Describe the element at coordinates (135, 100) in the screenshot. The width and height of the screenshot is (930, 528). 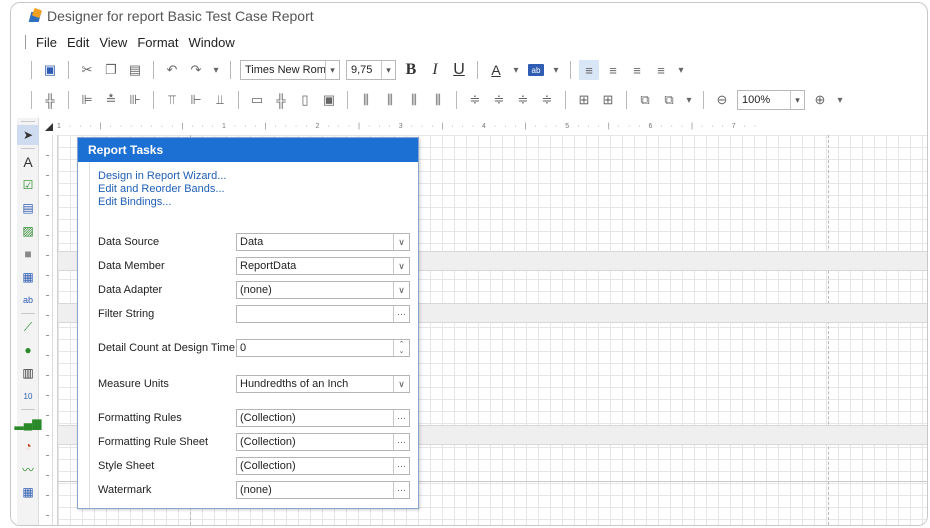
I see `align-rights-icon: ⊪` at that location.